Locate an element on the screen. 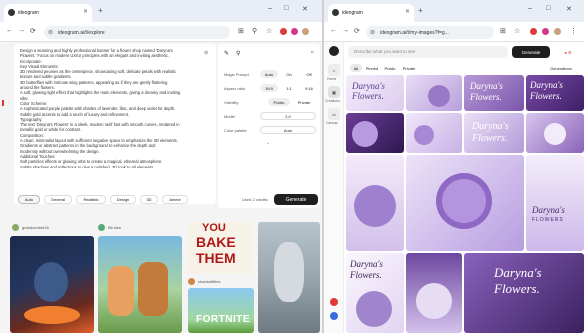 The image size is (584, 333). visibility-public: Public is located at coordinates (279, 102).